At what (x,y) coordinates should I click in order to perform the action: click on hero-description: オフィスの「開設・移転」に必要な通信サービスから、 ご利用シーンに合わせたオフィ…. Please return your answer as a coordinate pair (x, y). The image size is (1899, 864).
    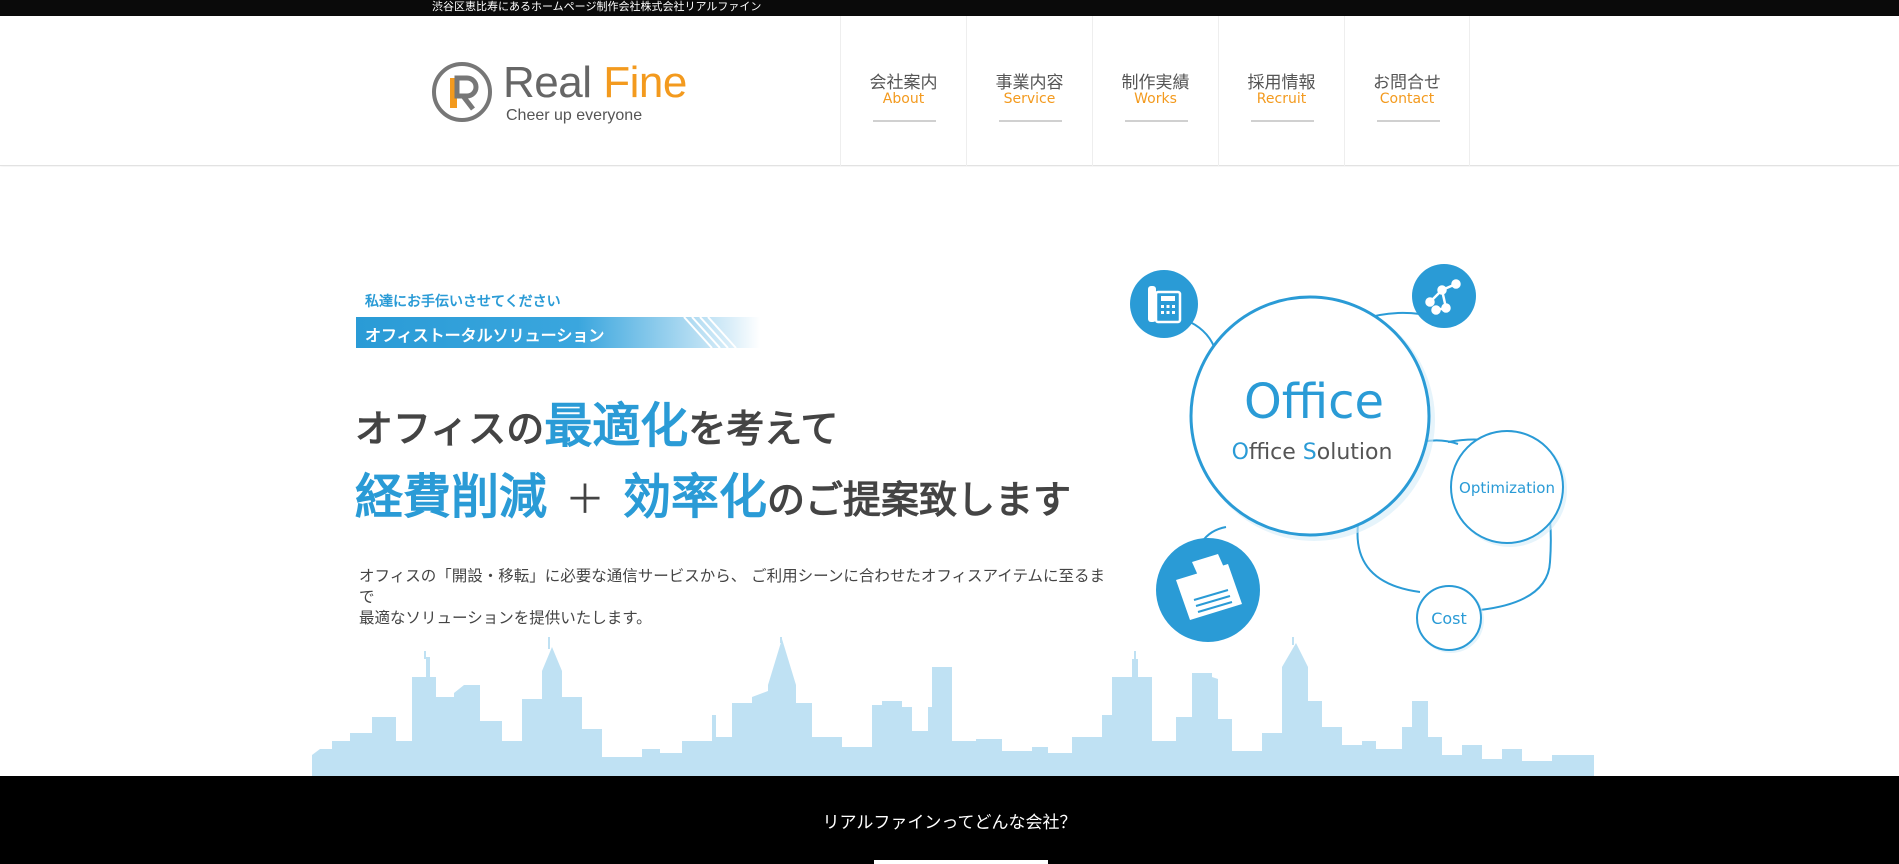
    Looking at the image, I should click on (739, 597).